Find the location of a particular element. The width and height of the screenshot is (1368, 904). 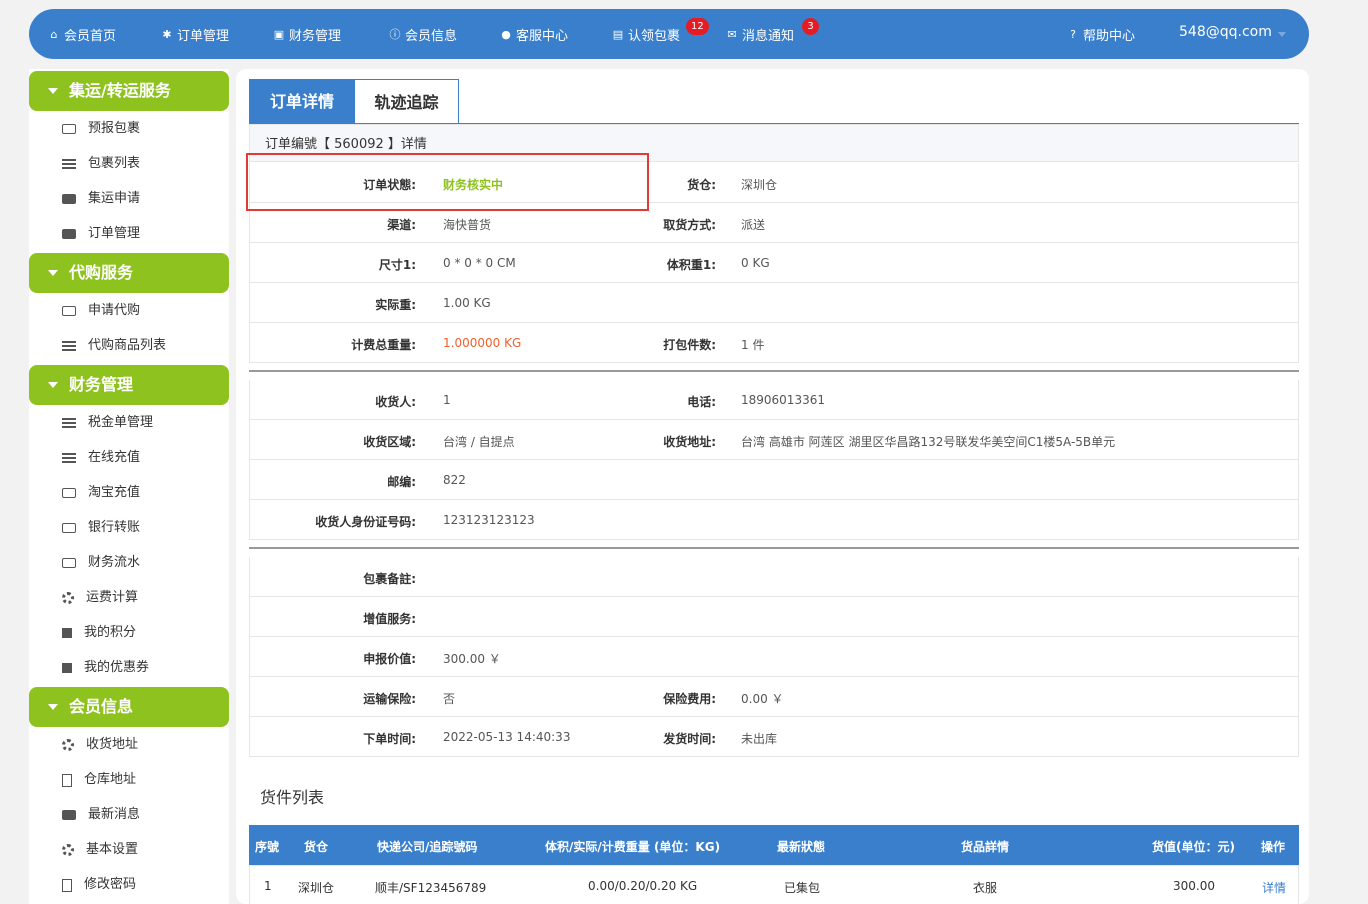

sidebar-item-change-password: 修改密码 is located at coordinates (99, 885).